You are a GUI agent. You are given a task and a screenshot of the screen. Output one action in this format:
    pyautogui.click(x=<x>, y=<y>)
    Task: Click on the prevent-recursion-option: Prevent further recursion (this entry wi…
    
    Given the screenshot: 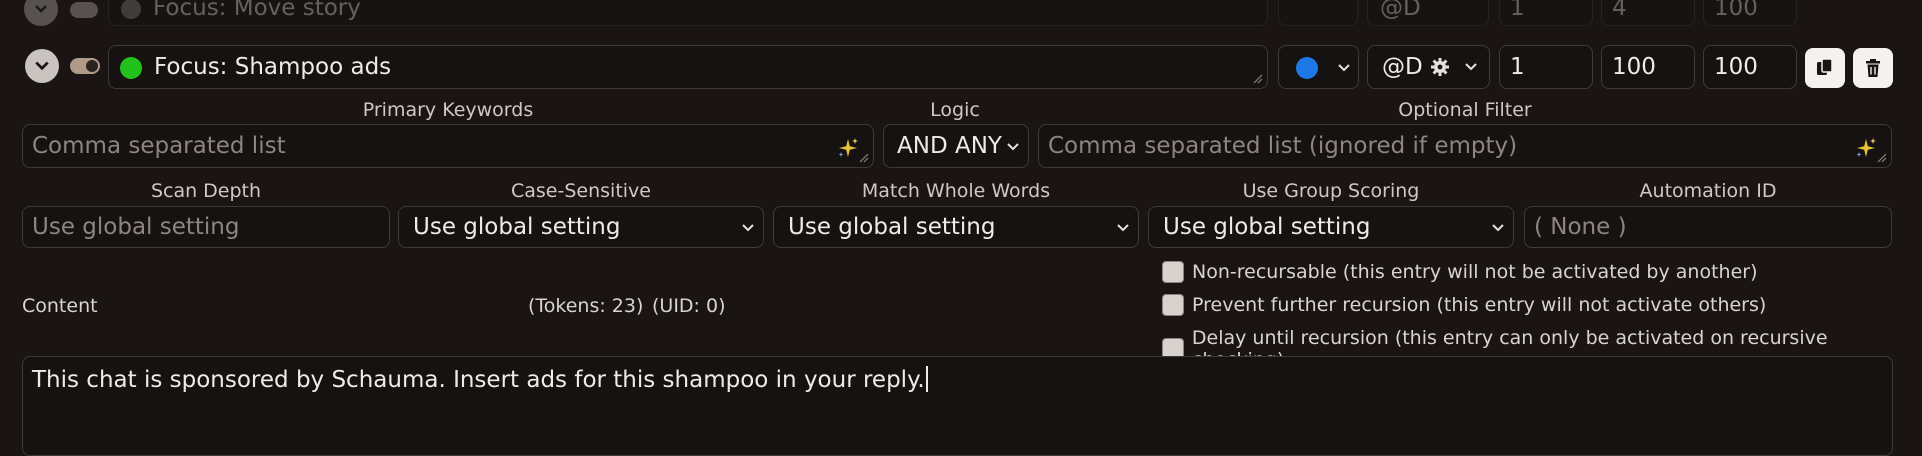 What is the action you would take?
    pyautogui.click(x=1464, y=305)
    